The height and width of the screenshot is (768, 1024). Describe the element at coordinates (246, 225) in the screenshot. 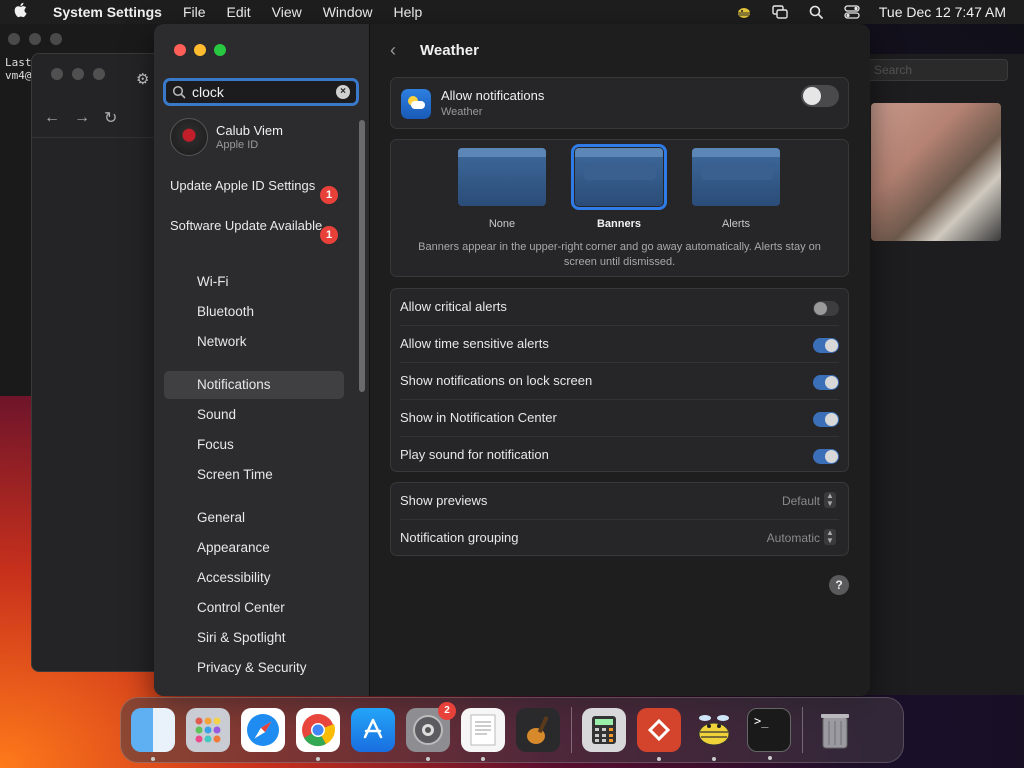

I see `sidebar-item-label: Software Update Available` at that location.